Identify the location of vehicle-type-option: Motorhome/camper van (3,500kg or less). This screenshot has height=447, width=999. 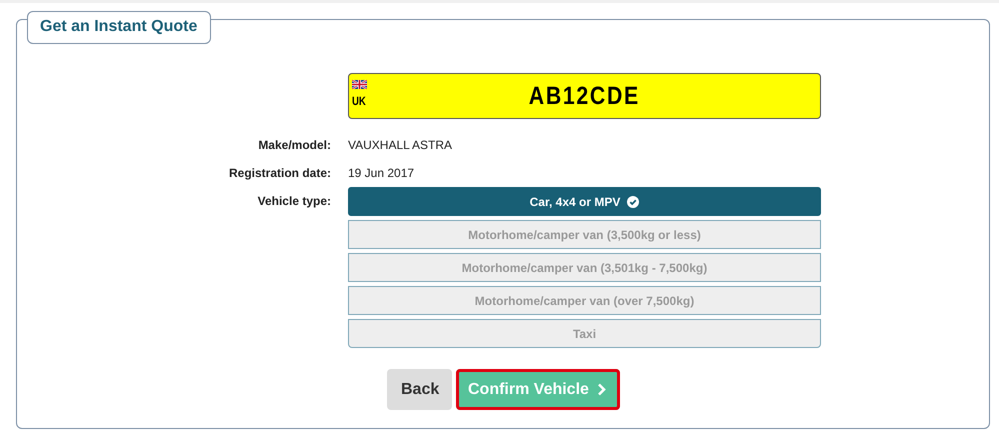
(584, 234).